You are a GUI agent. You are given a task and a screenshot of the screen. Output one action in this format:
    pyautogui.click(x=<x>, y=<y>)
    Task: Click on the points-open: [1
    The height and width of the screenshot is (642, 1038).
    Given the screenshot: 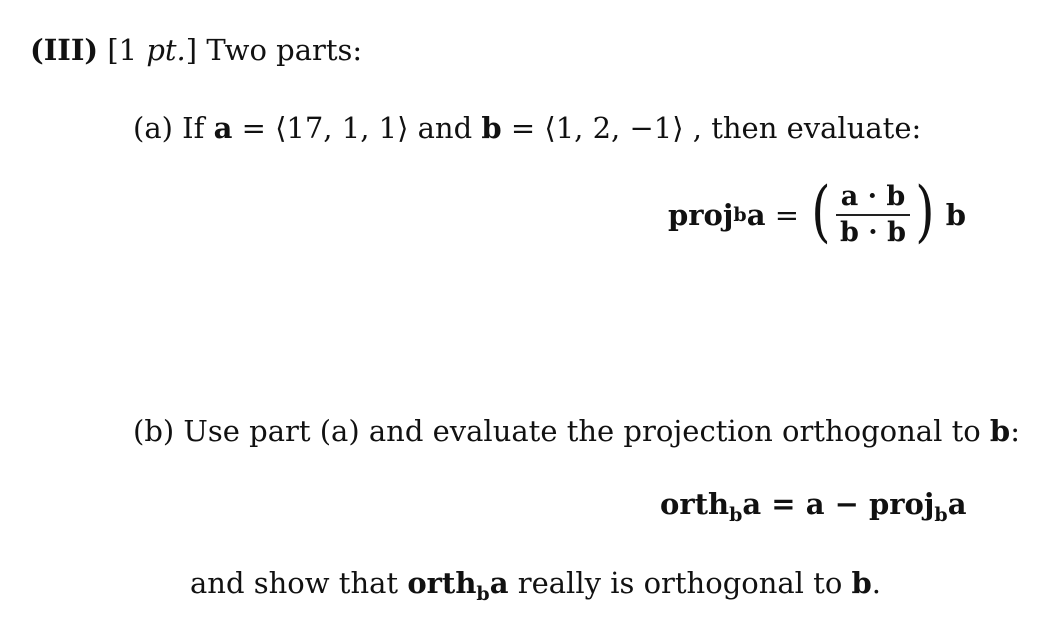 What is the action you would take?
    pyautogui.click(x=127, y=50)
    